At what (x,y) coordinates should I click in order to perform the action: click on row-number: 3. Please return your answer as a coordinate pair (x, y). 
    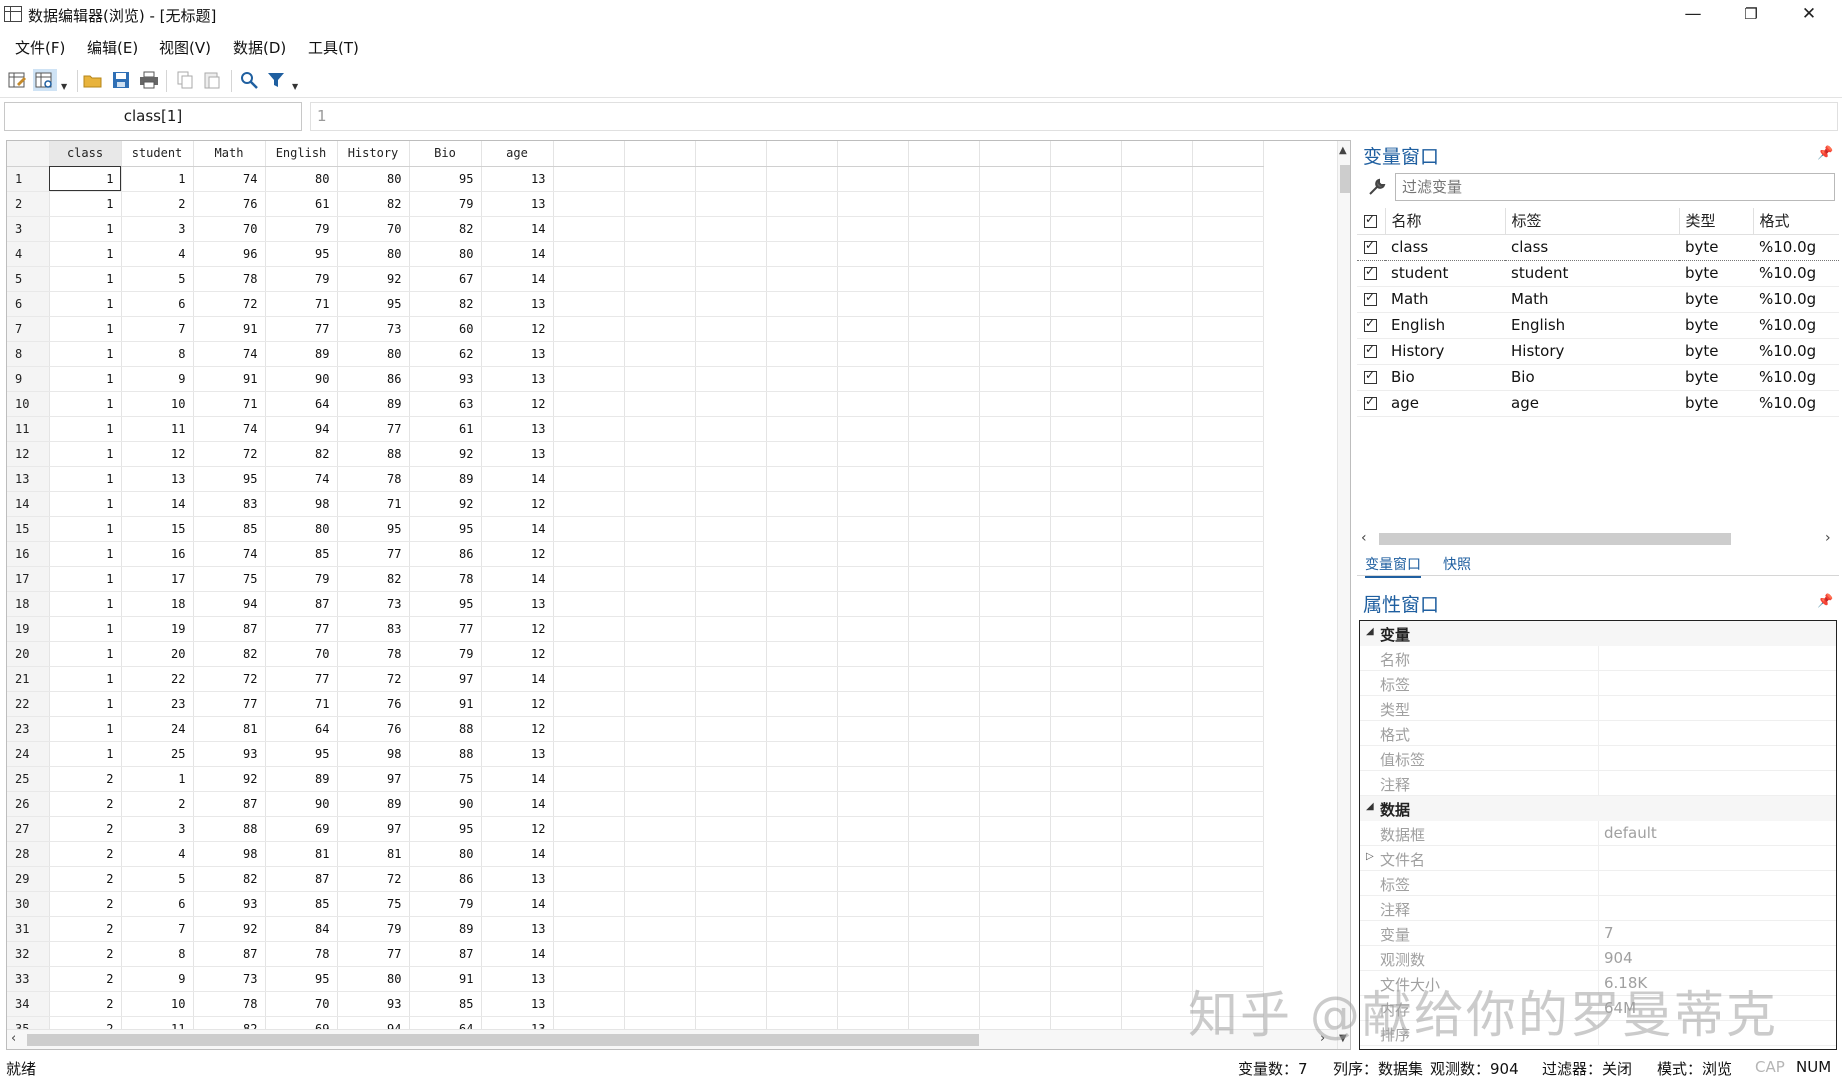
    Looking at the image, I should click on (28, 229).